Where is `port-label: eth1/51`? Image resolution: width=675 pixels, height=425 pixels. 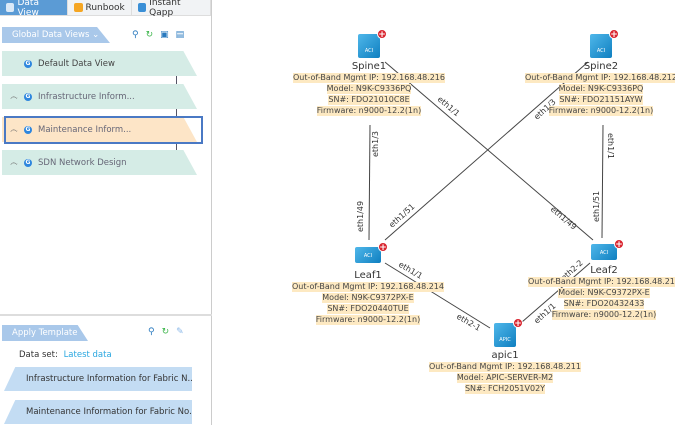
port-label: eth1/51 is located at coordinates (596, 206).